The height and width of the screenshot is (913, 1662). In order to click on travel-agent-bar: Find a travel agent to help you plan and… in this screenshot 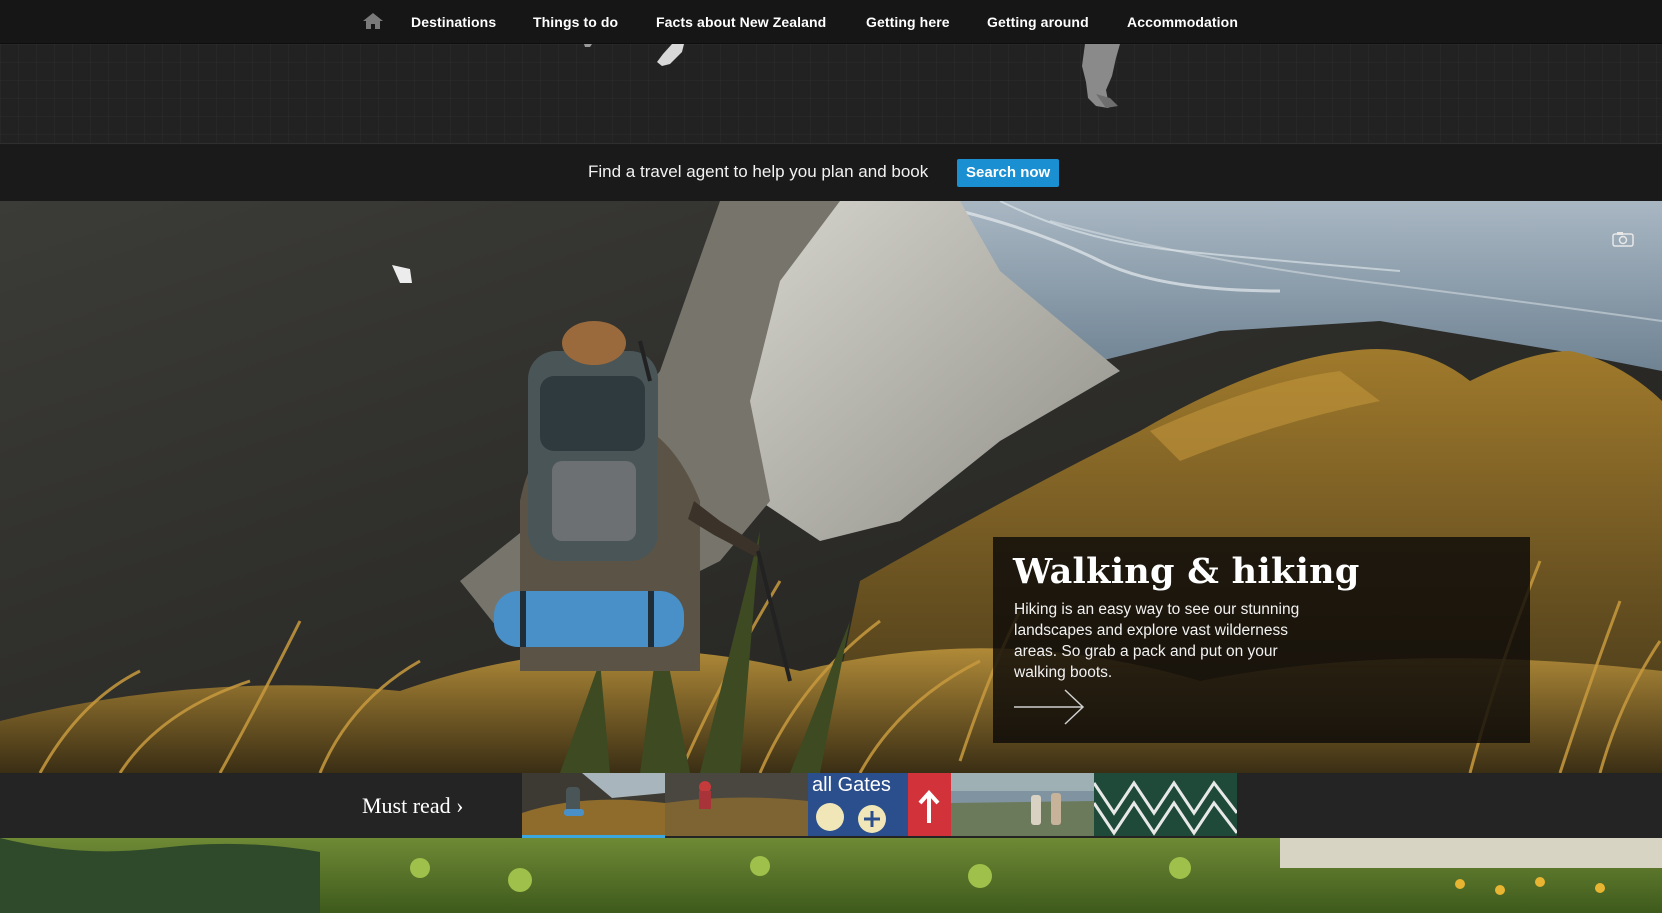, I will do `click(831, 173)`.